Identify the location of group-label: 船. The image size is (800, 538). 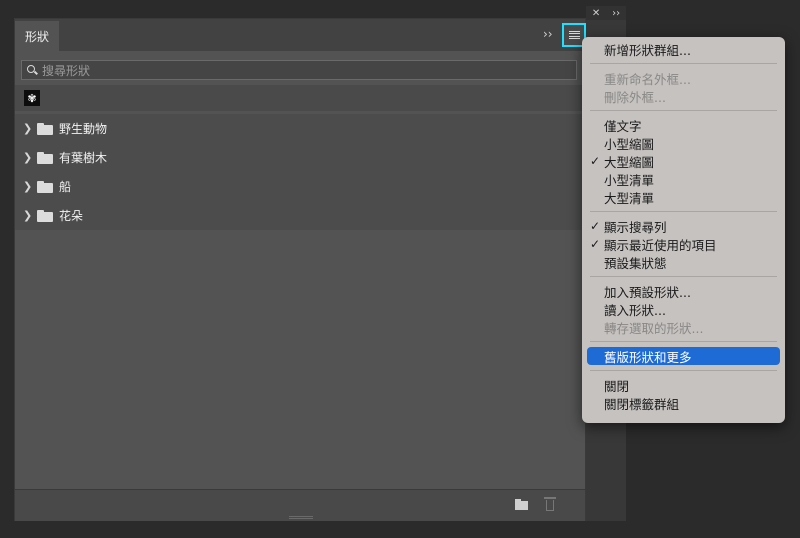
(65, 187).